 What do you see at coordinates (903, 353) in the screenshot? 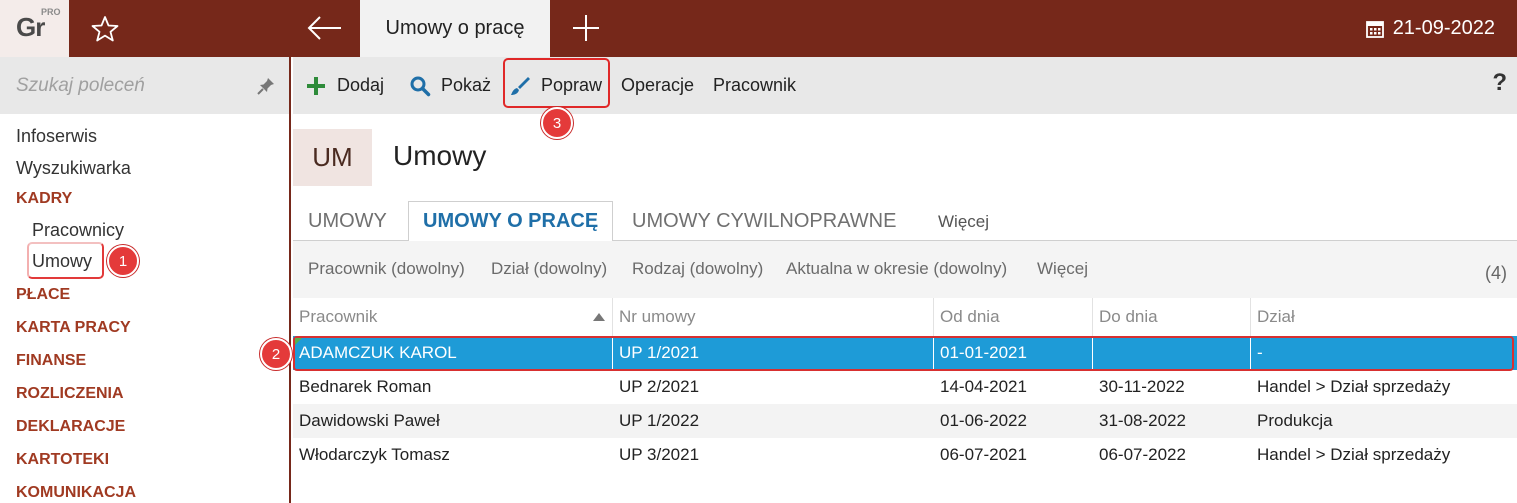
I see `selected-row-highlight-frame` at bounding box center [903, 353].